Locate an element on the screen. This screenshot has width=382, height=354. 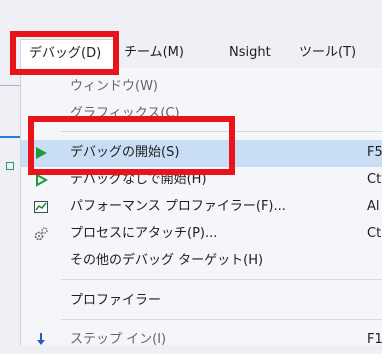
menu-debug: デバッグ(D) is located at coordinates (68, 53).